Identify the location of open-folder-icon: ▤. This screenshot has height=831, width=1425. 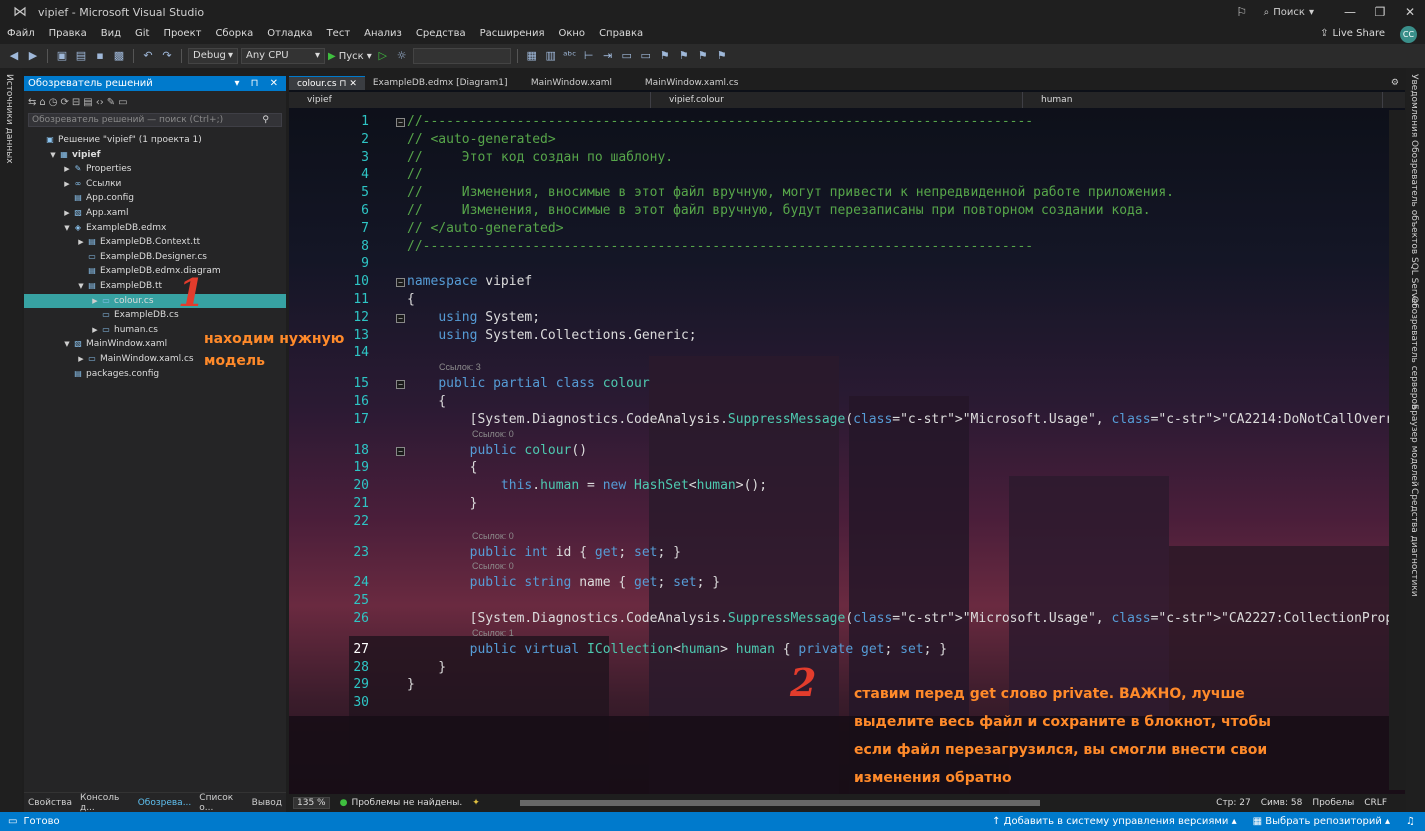
(81, 56).